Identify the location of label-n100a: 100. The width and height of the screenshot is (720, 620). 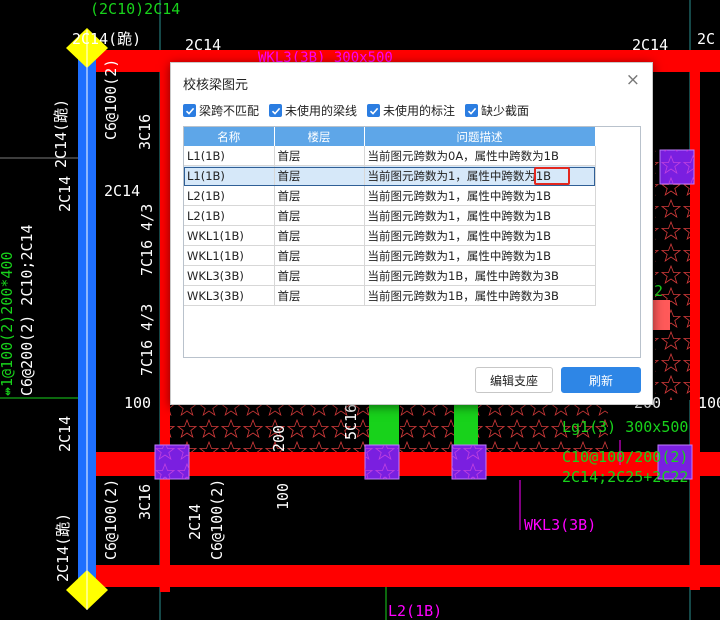
(137, 403).